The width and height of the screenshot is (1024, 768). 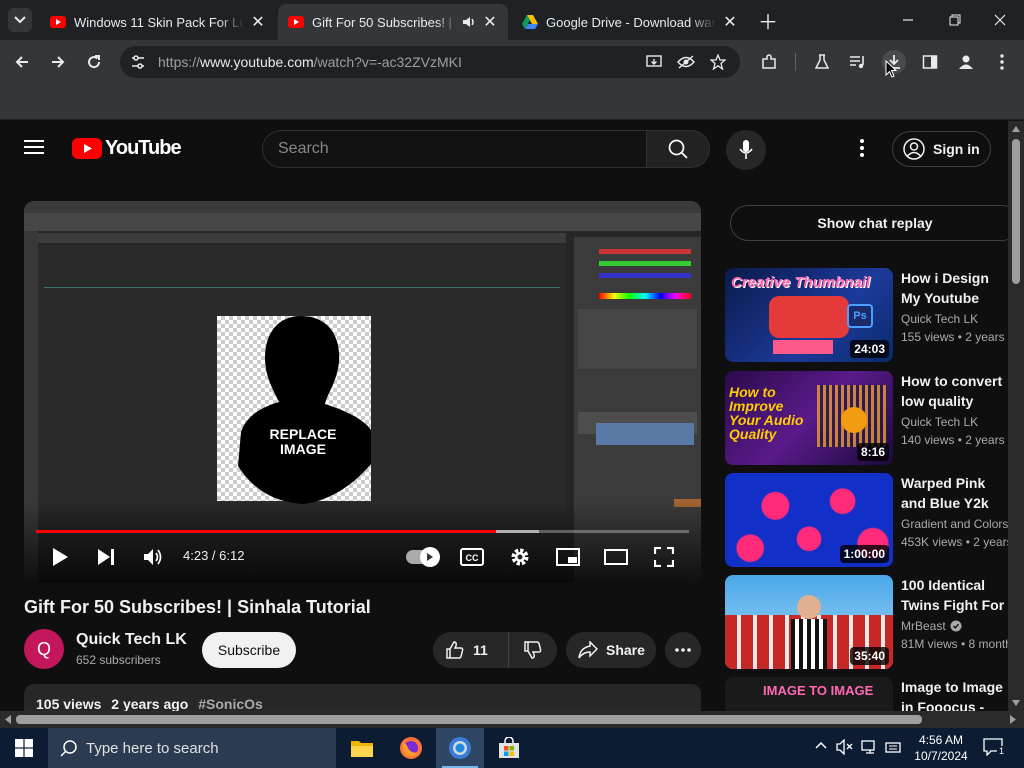 What do you see at coordinates (362, 697) in the screenshot?
I see `description-box: 105 views 2 years ago #SonicOs` at bounding box center [362, 697].